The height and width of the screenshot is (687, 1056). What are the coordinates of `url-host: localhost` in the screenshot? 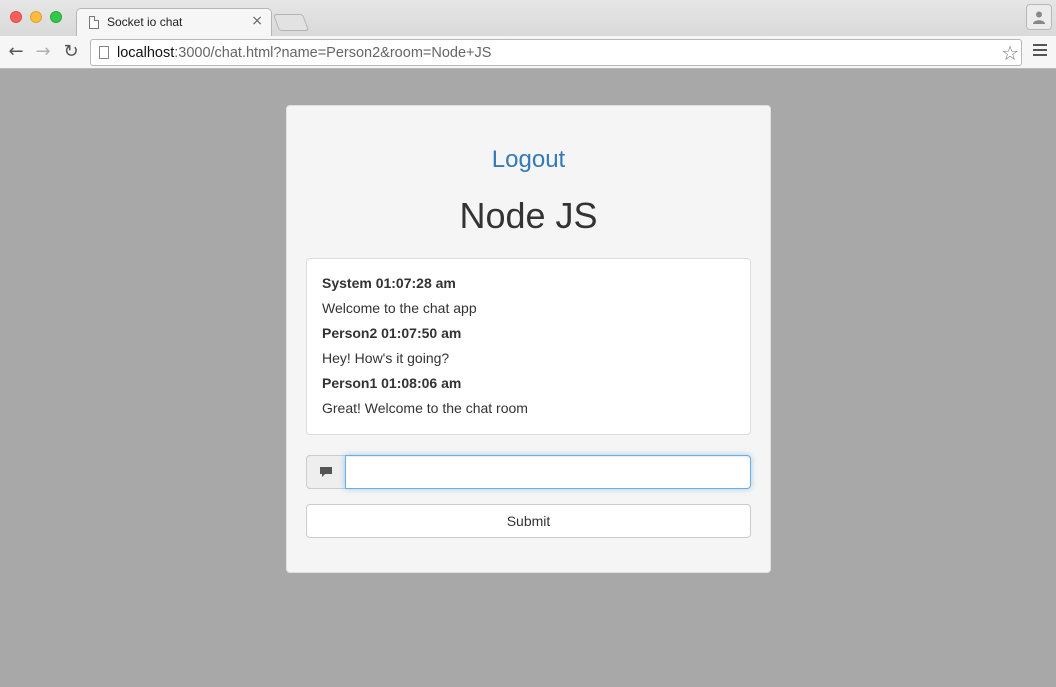 It's located at (146, 53).